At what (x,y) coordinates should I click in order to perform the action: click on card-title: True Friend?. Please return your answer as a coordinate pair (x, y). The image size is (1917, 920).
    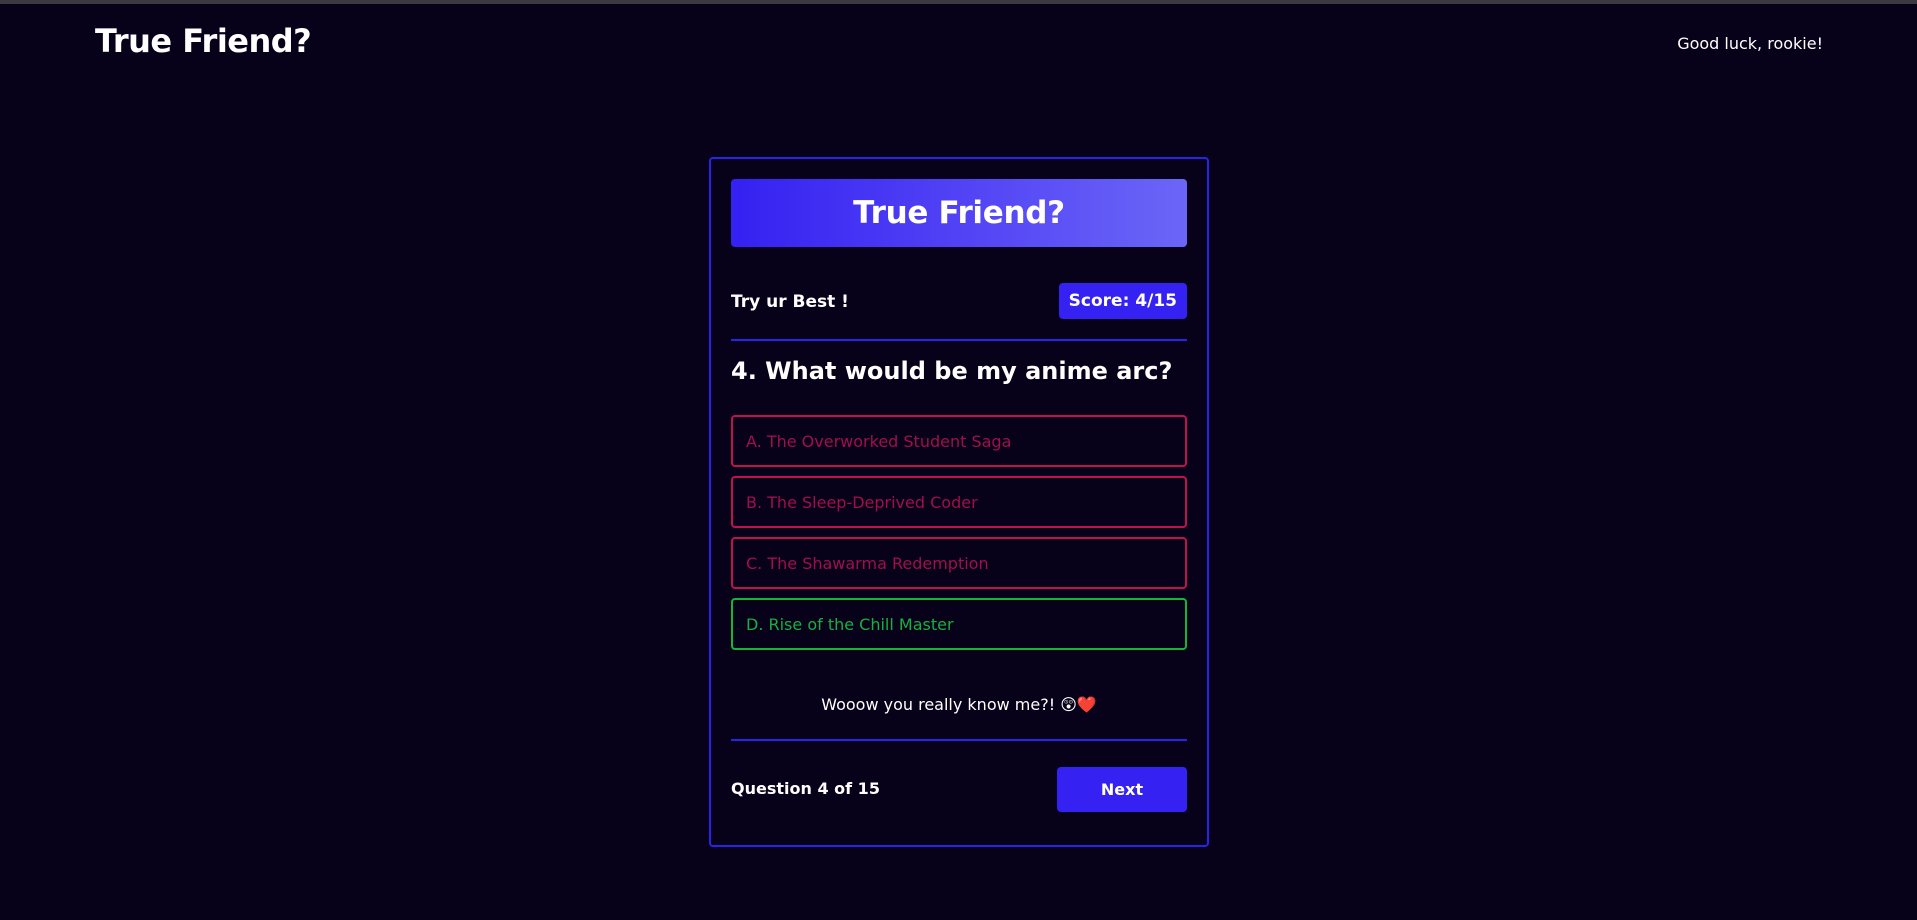
    Looking at the image, I should click on (959, 213).